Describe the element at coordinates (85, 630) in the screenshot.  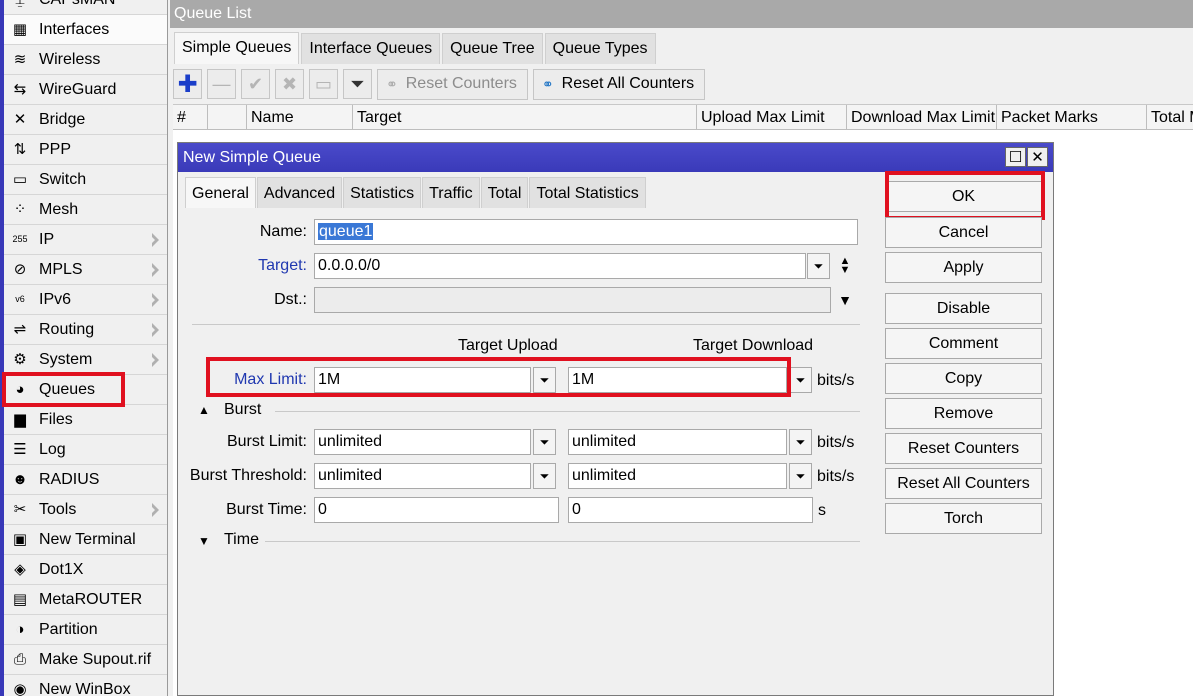
I see `sidebar-item-partition: ◑ Partition` at that location.